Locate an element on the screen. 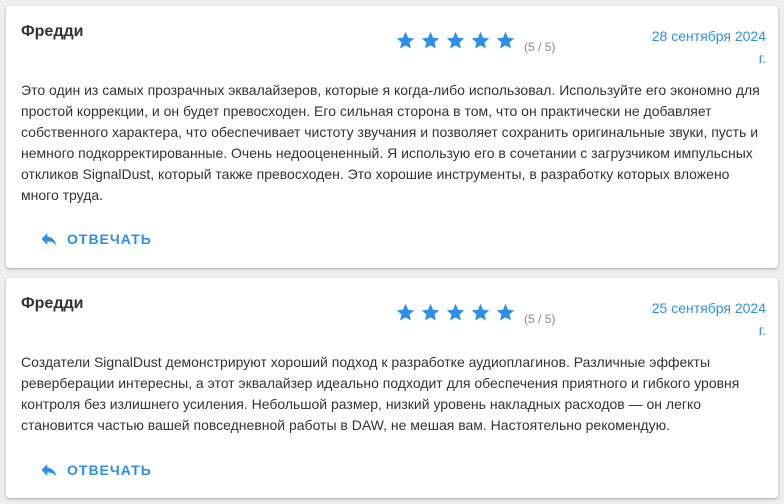 The image size is (784, 504). review-date: 25 сентября 2024 г. is located at coordinates (696, 319).